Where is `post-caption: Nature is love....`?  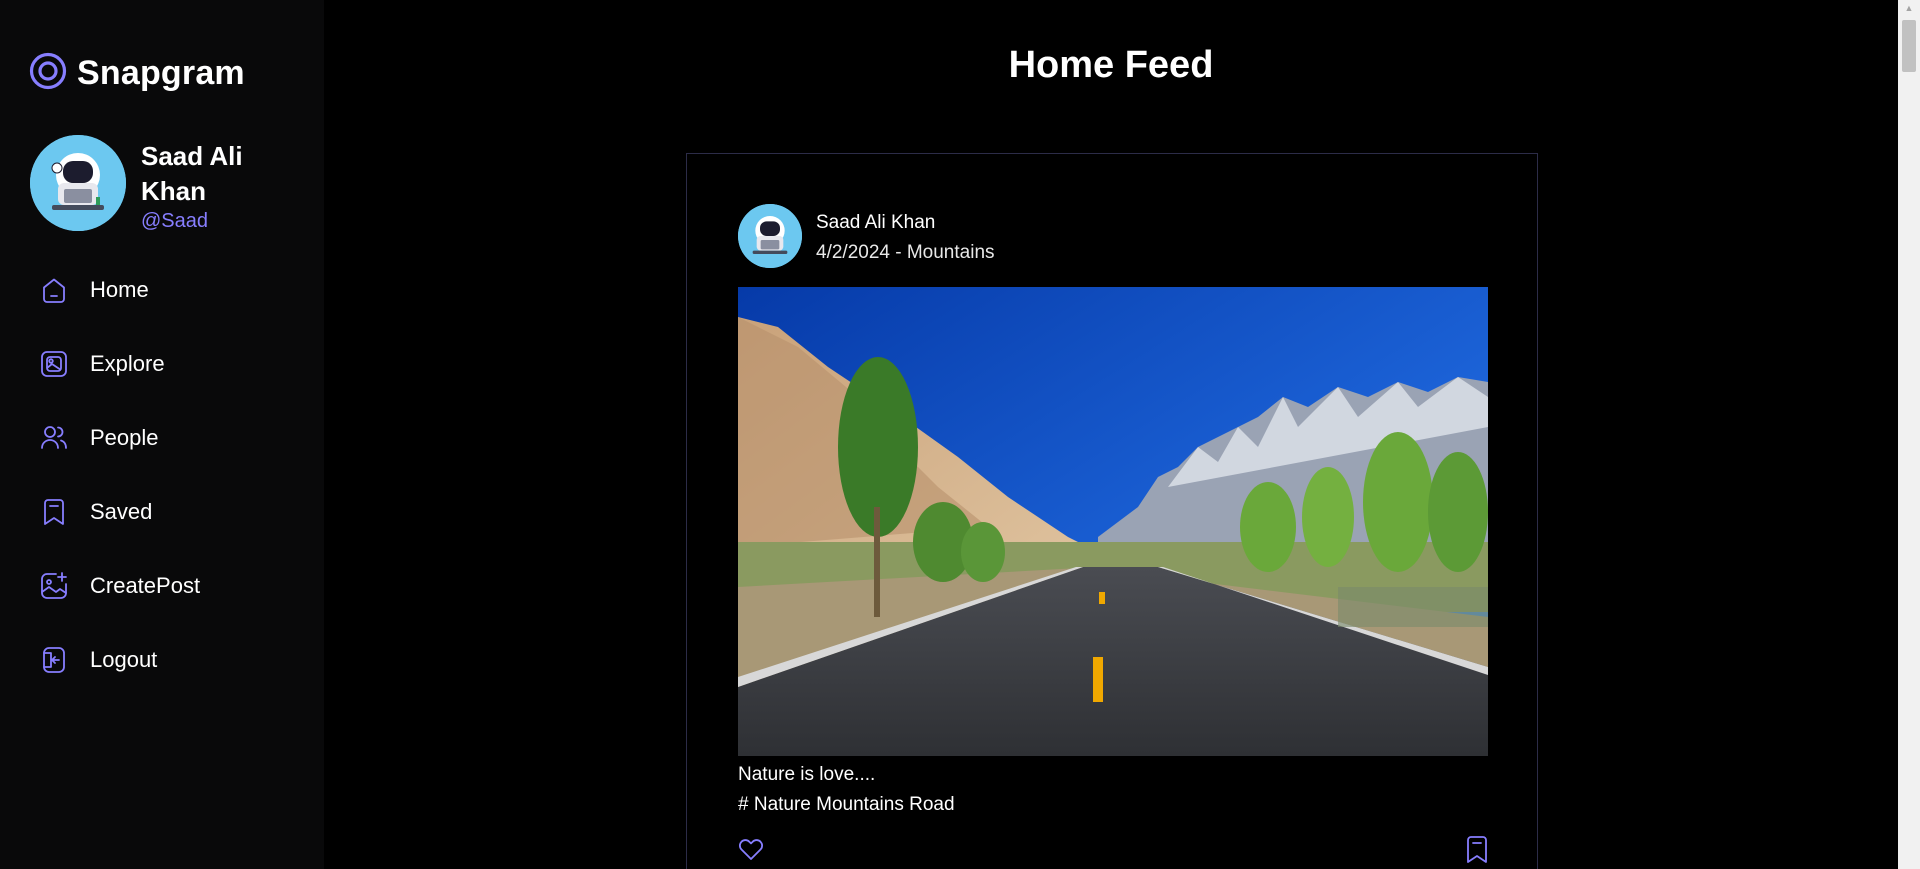 post-caption: Nature is love.... is located at coordinates (807, 774).